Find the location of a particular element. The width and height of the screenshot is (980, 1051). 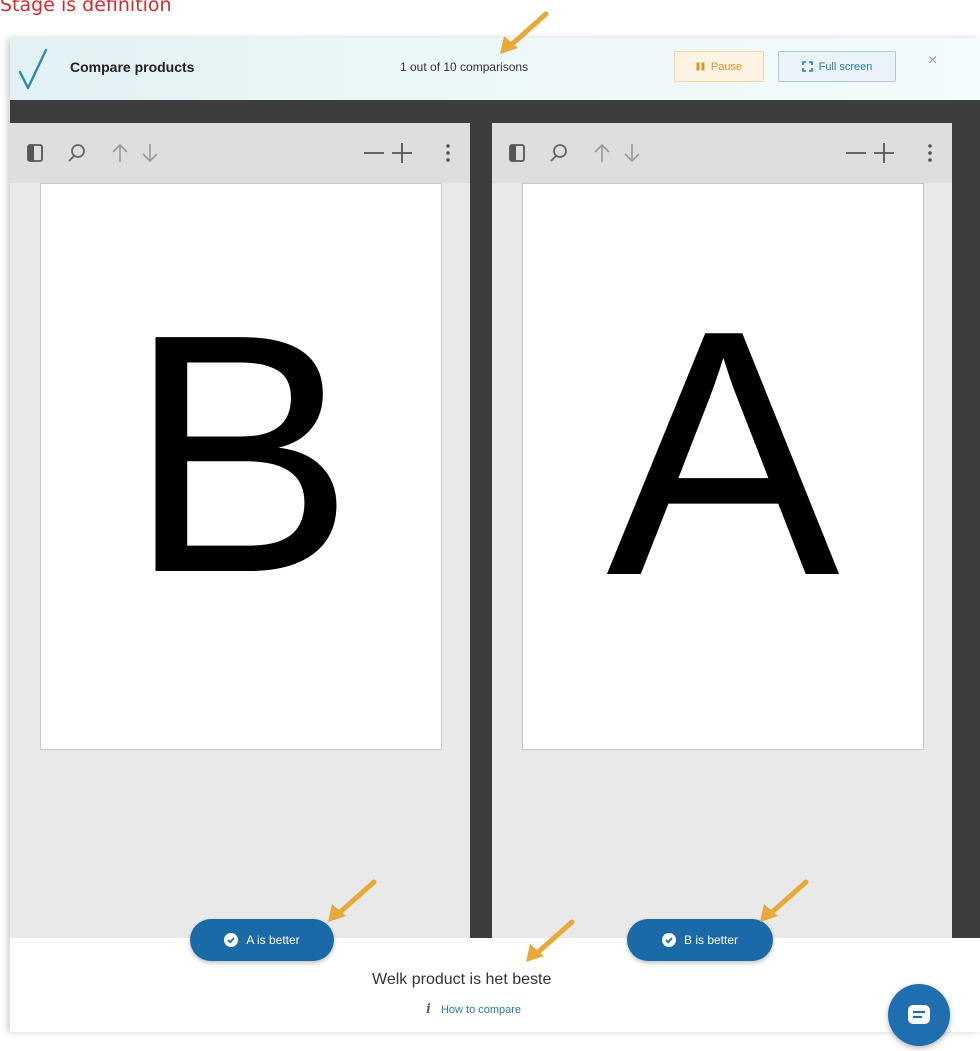

pause-label: Pause is located at coordinates (726, 66).